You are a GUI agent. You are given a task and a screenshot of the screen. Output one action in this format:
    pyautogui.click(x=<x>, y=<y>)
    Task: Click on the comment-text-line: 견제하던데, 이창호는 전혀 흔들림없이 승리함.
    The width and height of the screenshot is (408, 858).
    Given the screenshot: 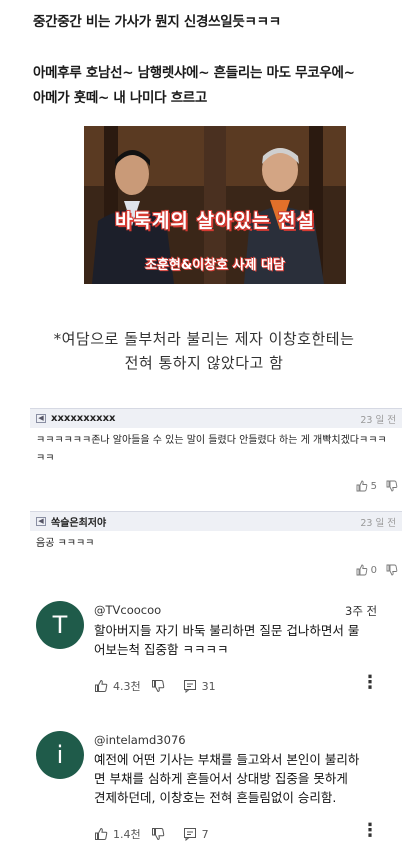 What is the action you would take?
    pyautogui.click(x=215, y=797)
    